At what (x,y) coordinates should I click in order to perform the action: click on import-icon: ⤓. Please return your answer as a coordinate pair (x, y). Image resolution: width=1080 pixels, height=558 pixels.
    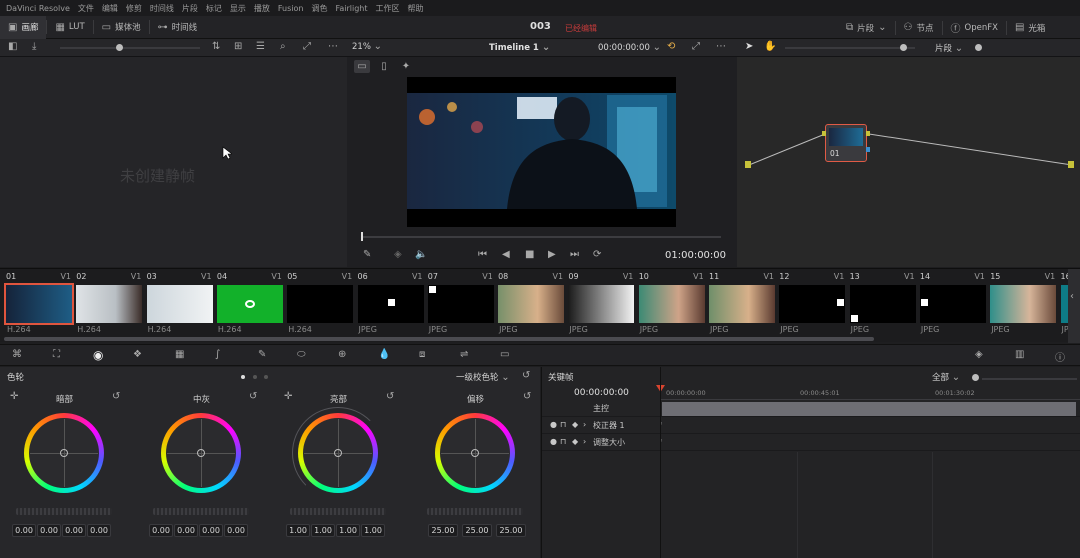
    Looking at the image, I should click on (34, 46).